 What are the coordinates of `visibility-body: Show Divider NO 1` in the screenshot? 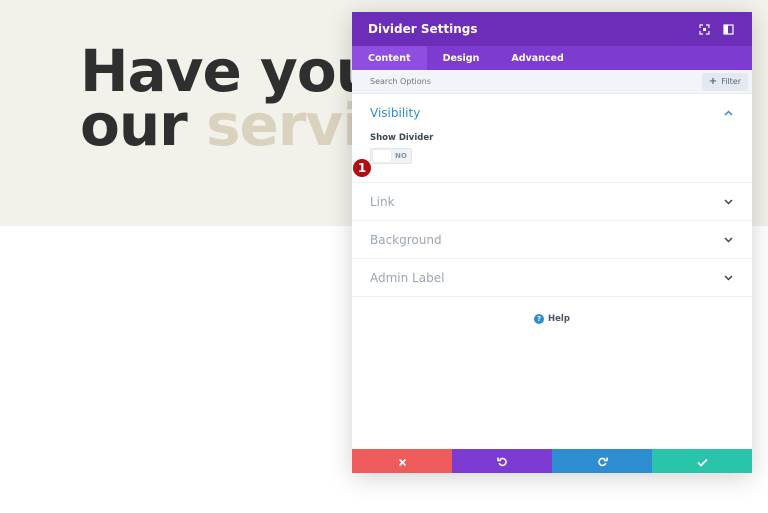 It's located at (552, 156).